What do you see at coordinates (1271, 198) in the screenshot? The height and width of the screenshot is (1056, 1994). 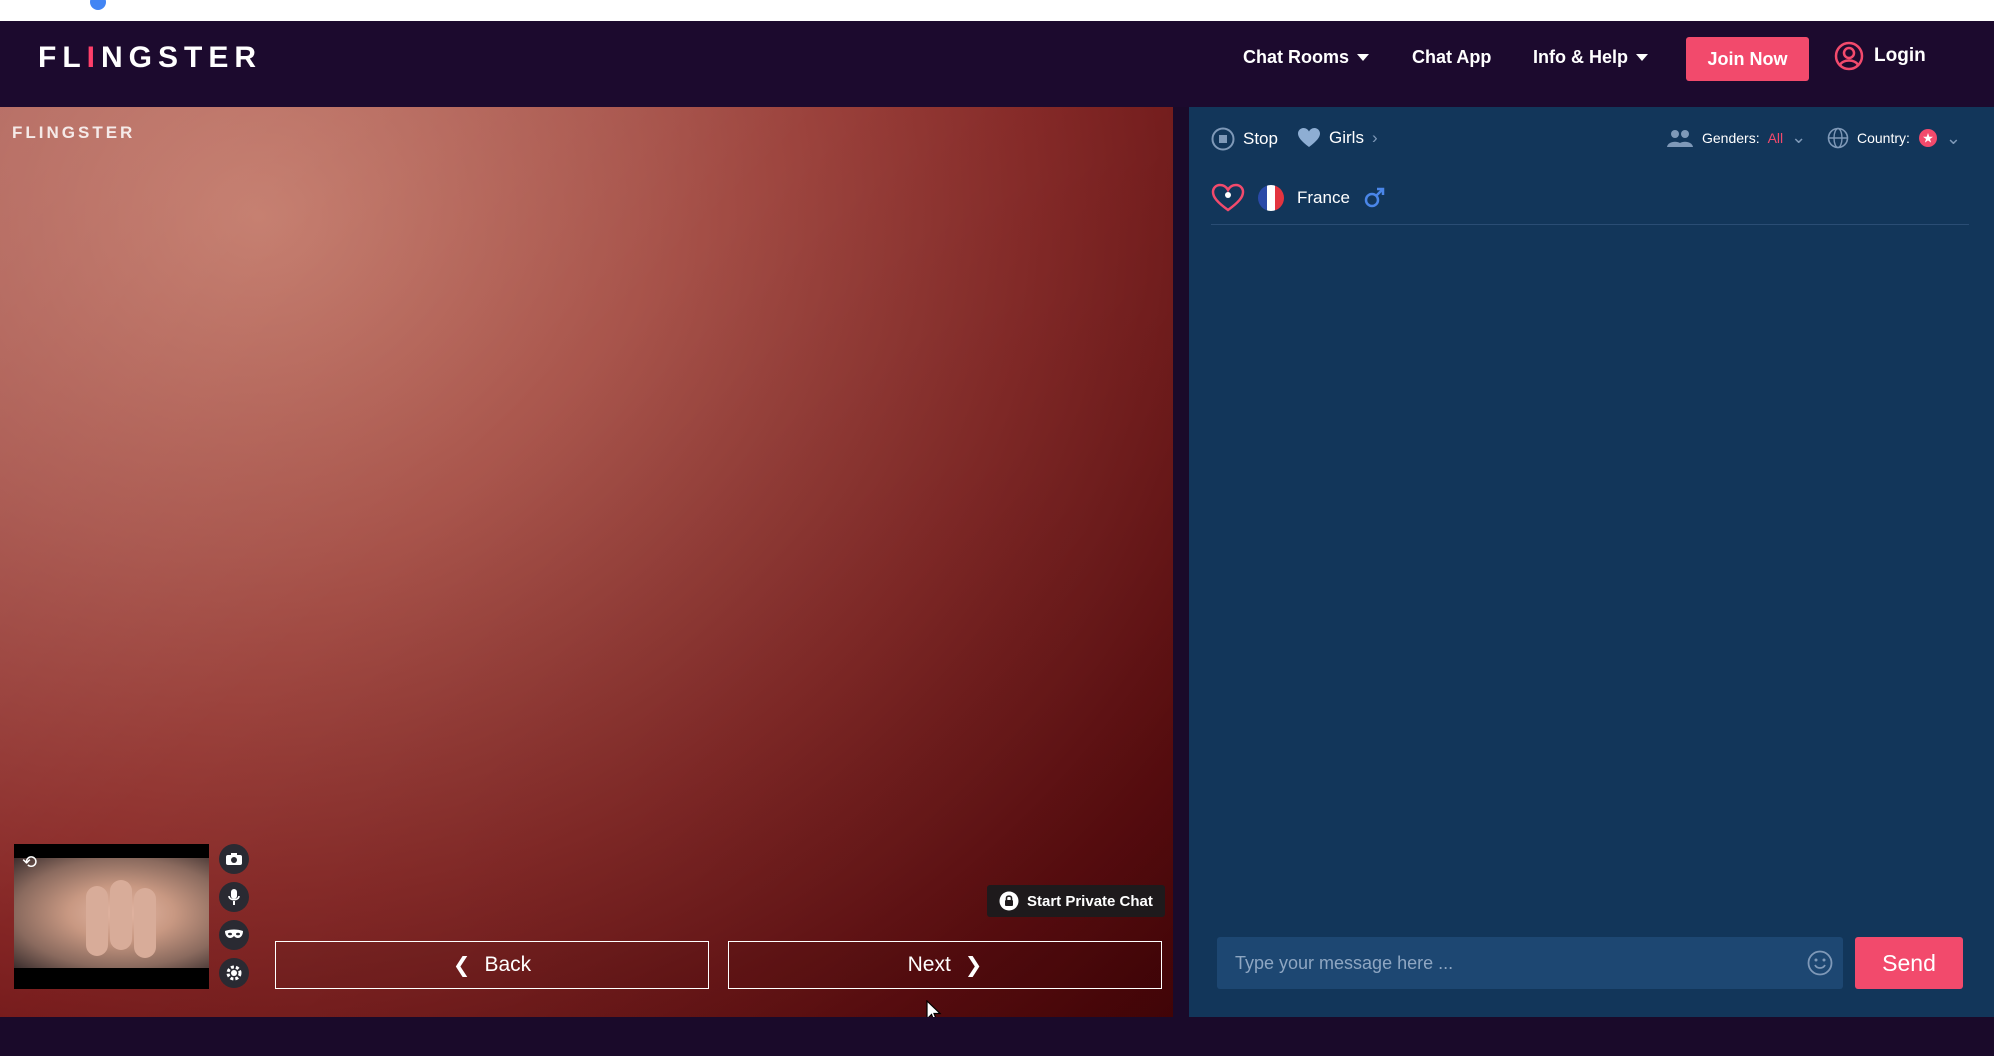 I see `france-flag-icon` at bounding box center [1271, 198].